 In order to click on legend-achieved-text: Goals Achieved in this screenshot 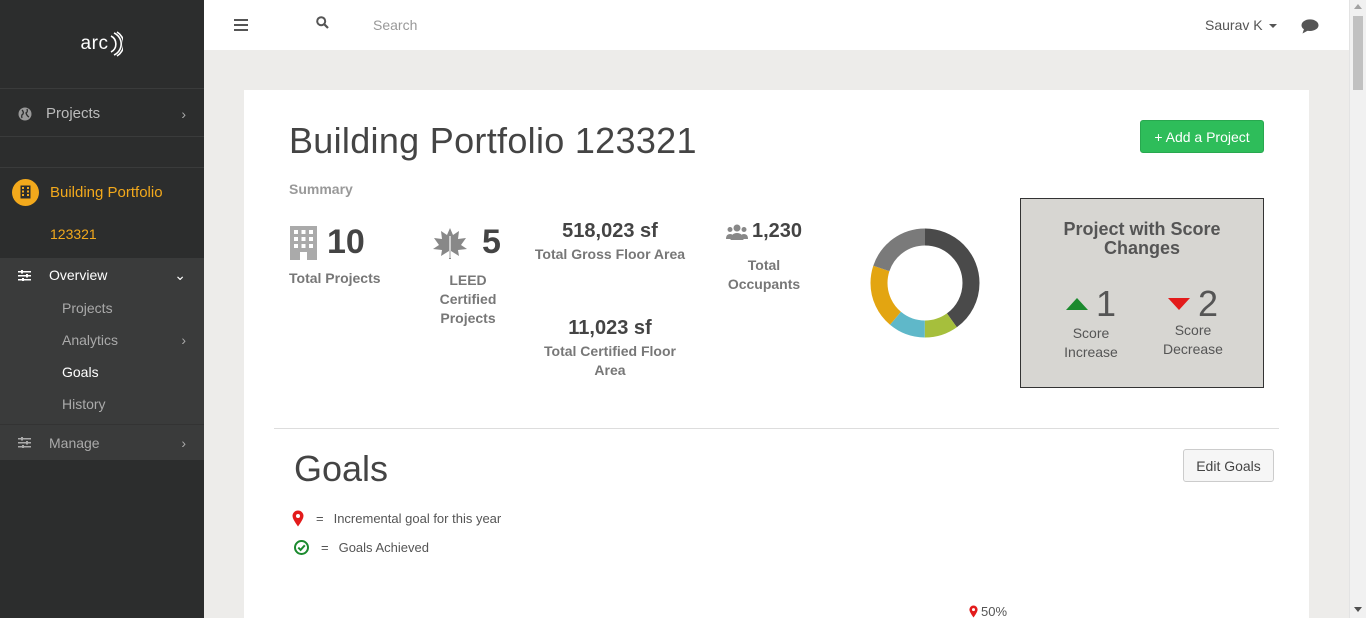, I will do `click(383, 547)`.